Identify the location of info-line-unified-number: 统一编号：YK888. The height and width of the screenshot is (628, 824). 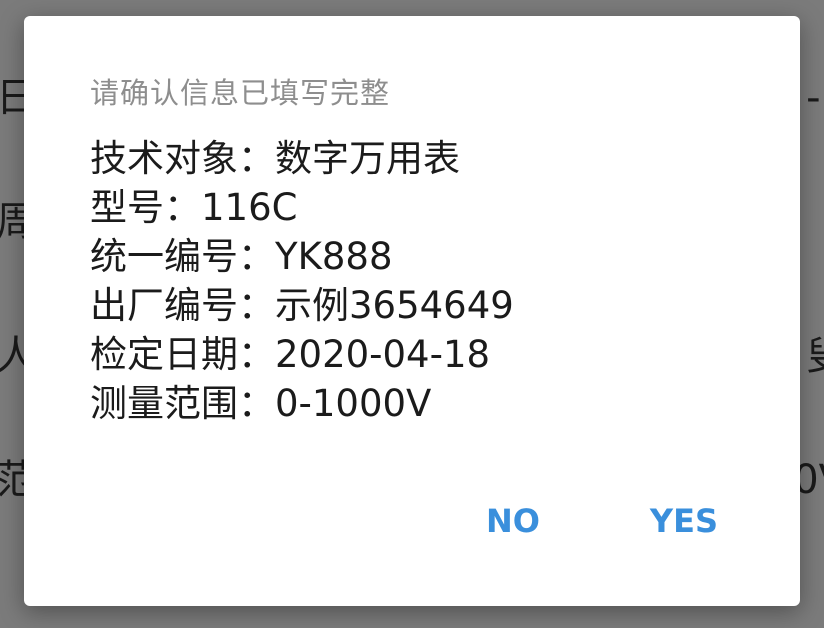
(241, 256).